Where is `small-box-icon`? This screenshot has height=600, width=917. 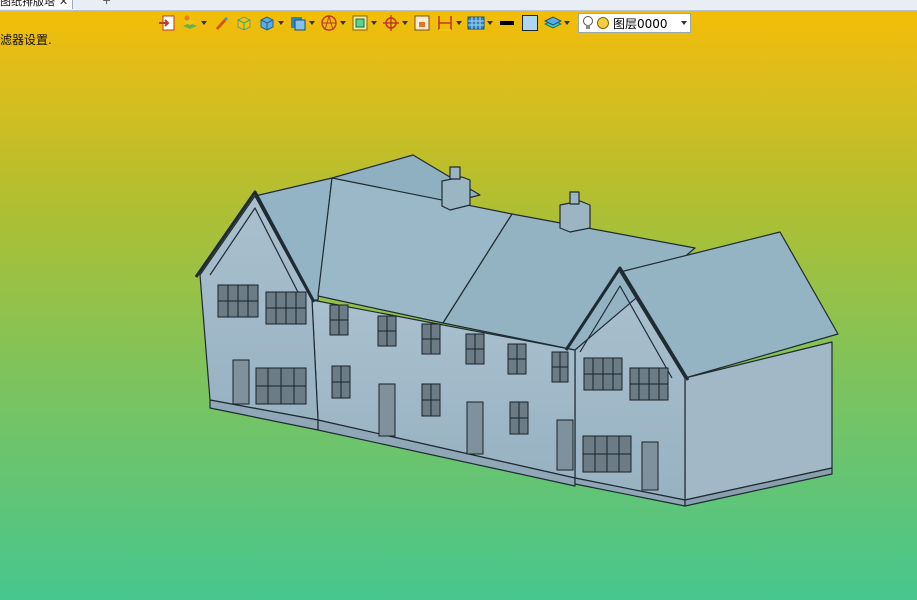 small-box-icon is located at coordinates (422, 23).